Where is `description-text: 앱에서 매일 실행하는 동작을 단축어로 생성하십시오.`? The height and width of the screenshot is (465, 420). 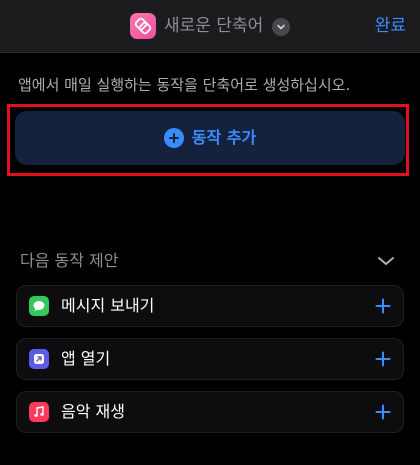 description-text: 앱에서 매일 실행하는 동작을 단축어로 생성하십시오. is located at coordinates (184, 85).